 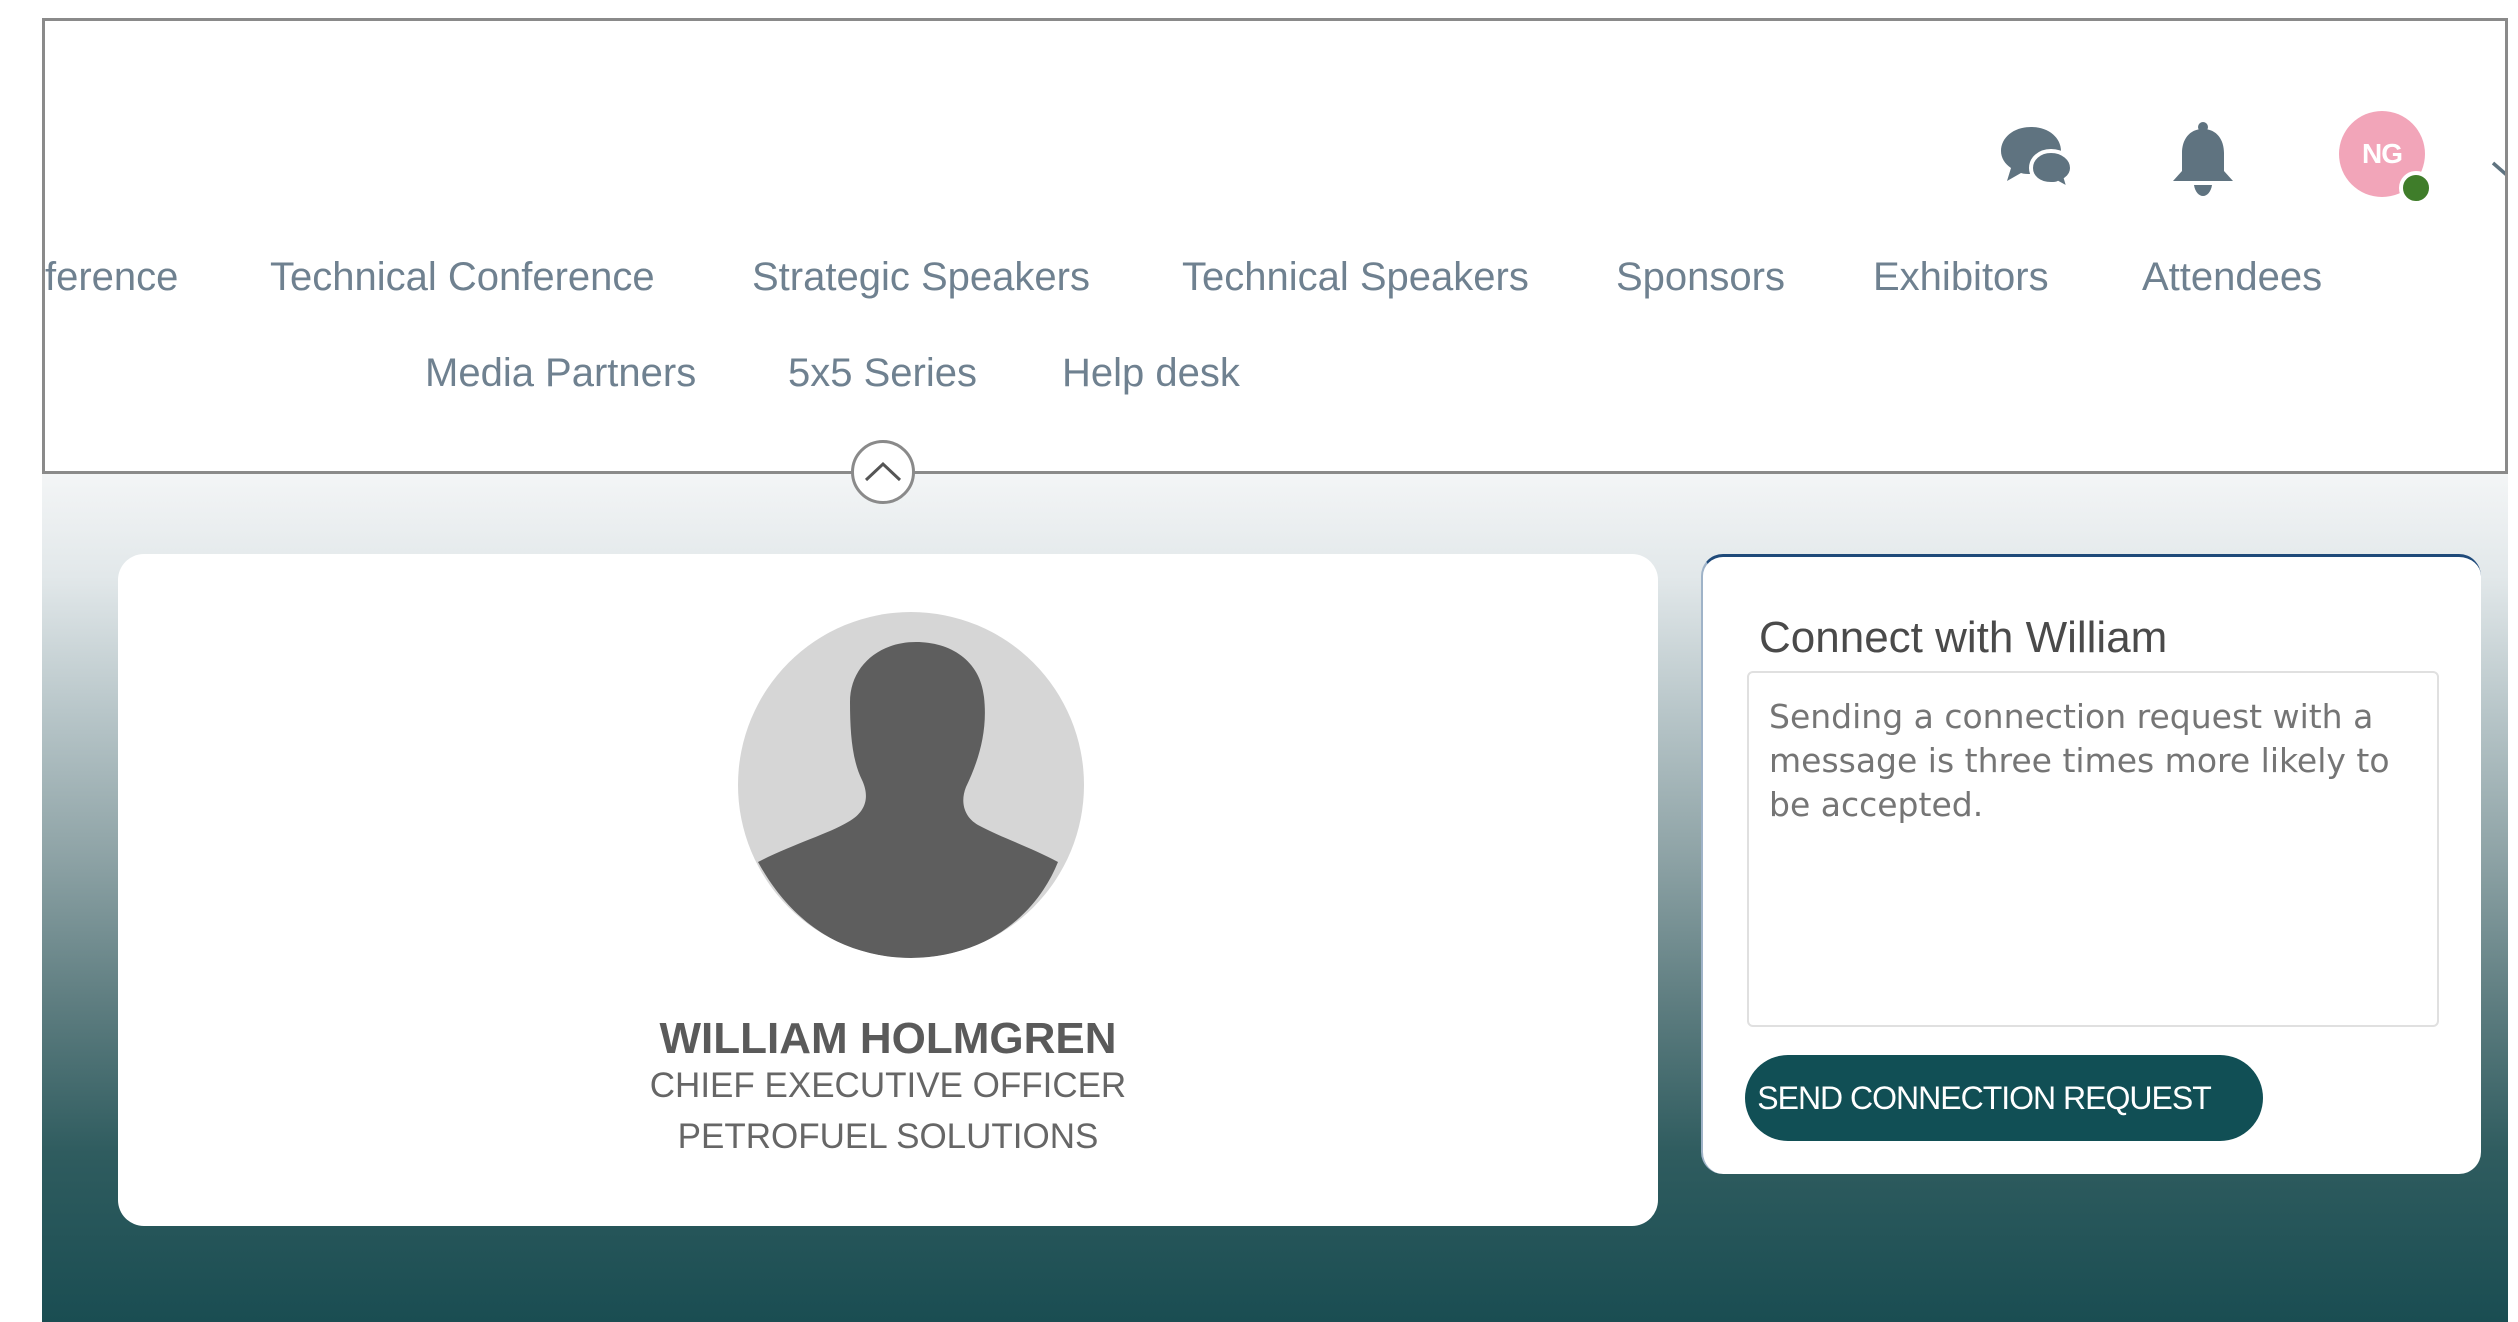 I want to click on chat-icon, so click(x=2037, y=156).